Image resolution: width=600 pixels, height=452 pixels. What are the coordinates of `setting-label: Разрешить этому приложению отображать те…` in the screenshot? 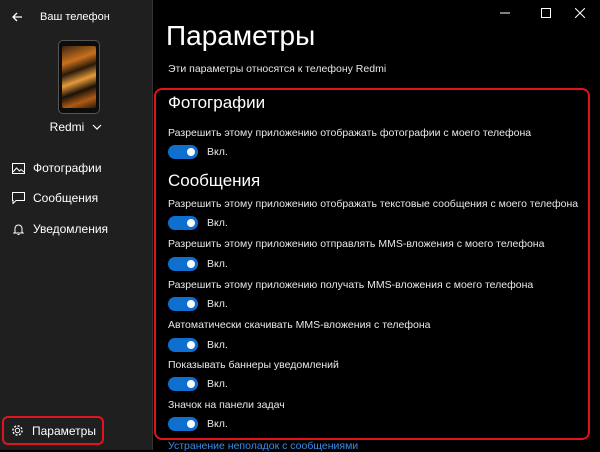 It's located at (373, 204).